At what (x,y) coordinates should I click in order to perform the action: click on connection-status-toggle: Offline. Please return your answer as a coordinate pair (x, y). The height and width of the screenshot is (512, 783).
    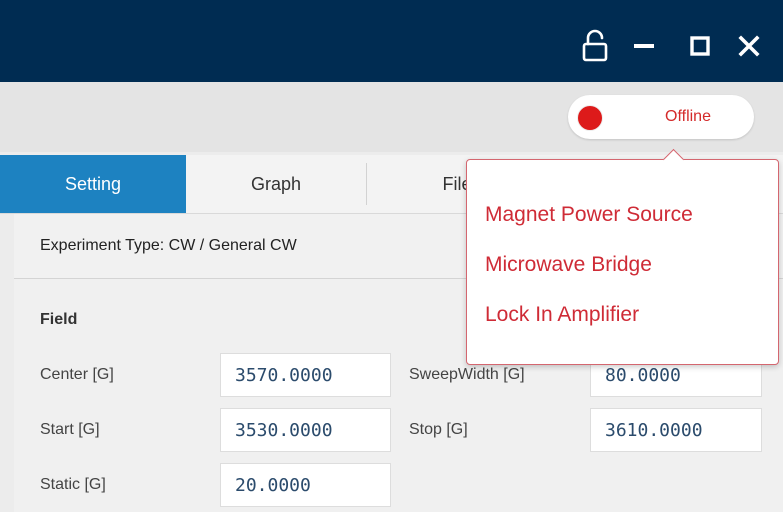
    Looking at the image, I should click on (661, 117).